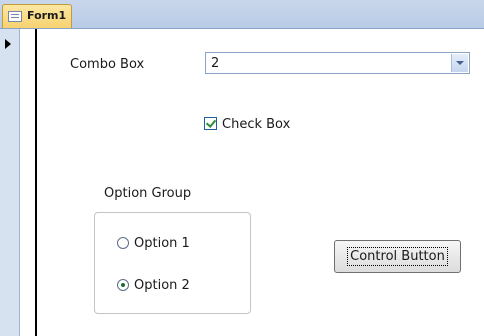  What do you see at coordinates (459, 63) in the screenshot?
I see `dropdown-arrow-icon` at bounding box center [459, 63].